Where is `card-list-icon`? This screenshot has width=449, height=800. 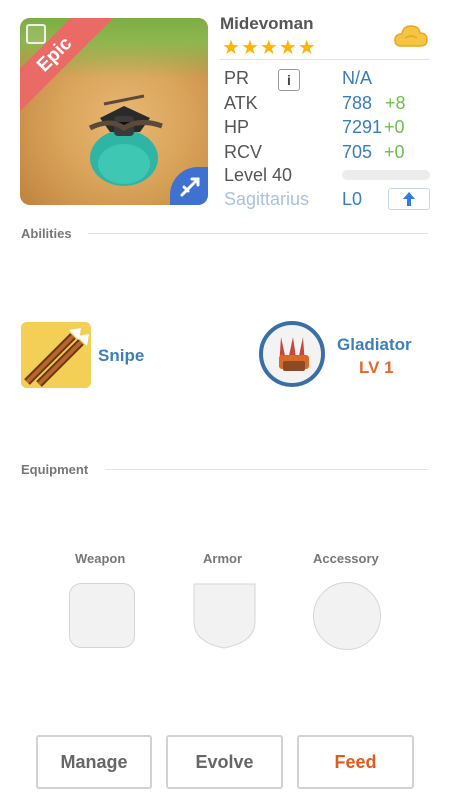 card-list-icon is located at coordinates (36, 34).